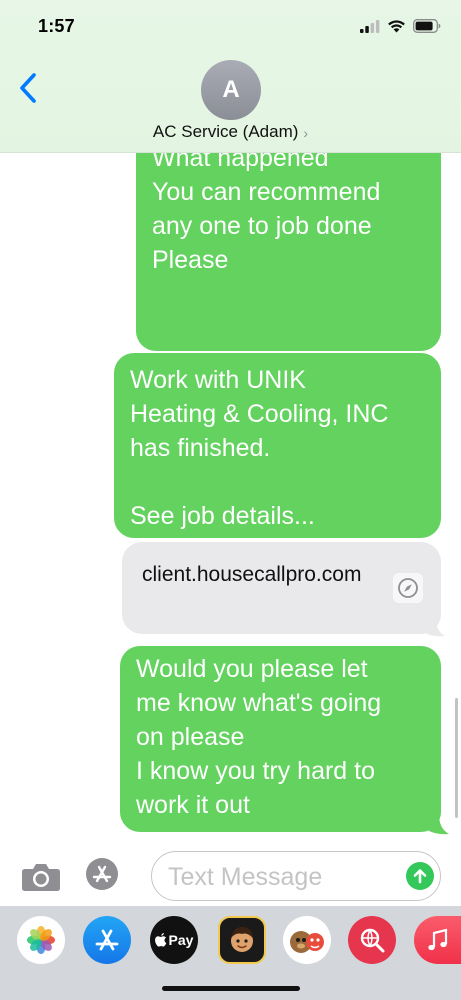 This screenshot has height=1000, width=461. I want to click on images-search-app-button, so click(372, 940).